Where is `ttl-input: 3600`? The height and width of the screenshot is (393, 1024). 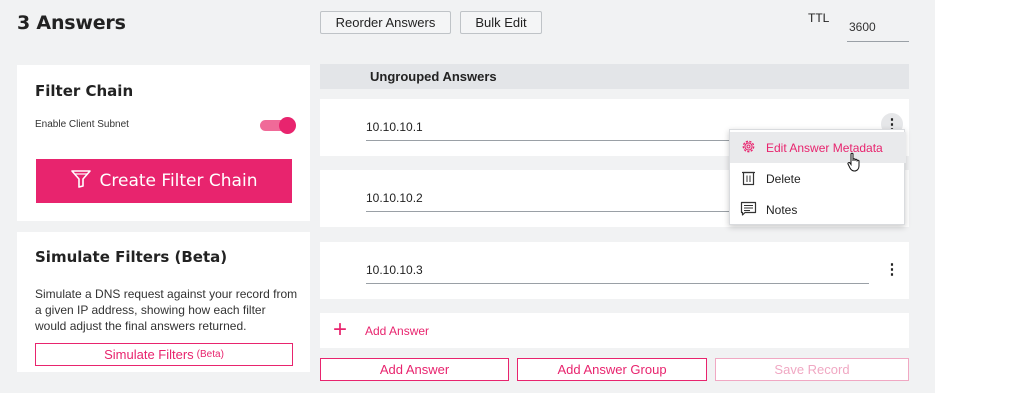
ttl-input: 3600 is located at coordinates (878, 30).